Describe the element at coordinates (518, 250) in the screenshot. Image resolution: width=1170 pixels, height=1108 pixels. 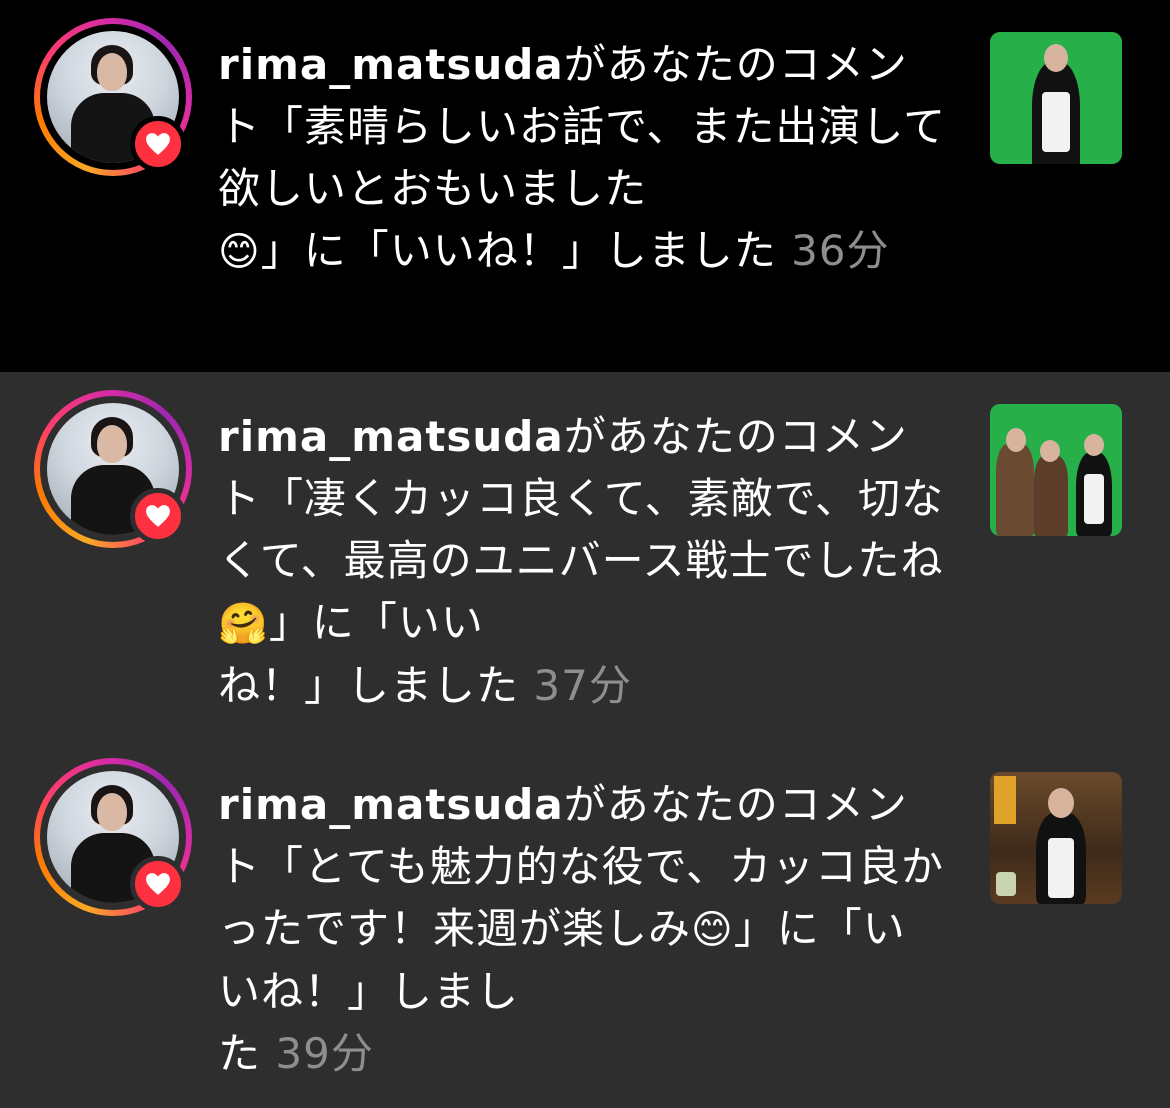
I see `message-text: 」に「いいね！」しました` at that location.